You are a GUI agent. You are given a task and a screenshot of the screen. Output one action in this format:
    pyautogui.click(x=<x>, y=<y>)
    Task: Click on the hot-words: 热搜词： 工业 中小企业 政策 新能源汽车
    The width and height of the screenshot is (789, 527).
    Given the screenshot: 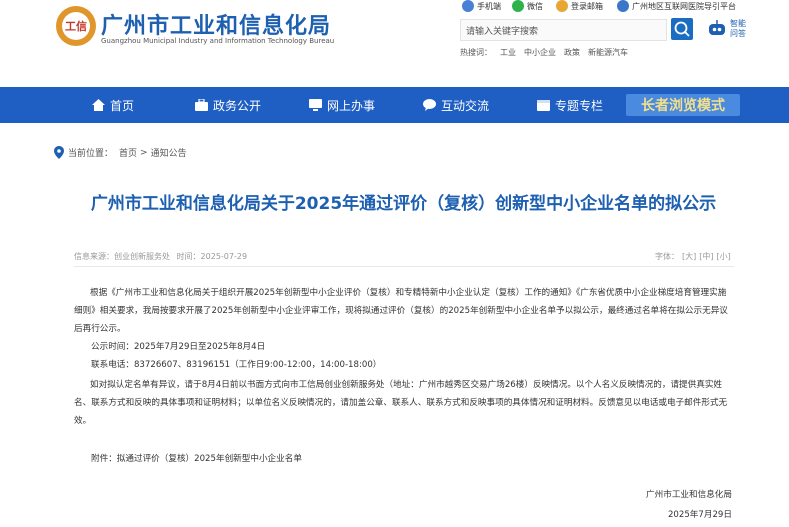 What is the action you would take?
    pyautogui.click(x=548, y=52)
    